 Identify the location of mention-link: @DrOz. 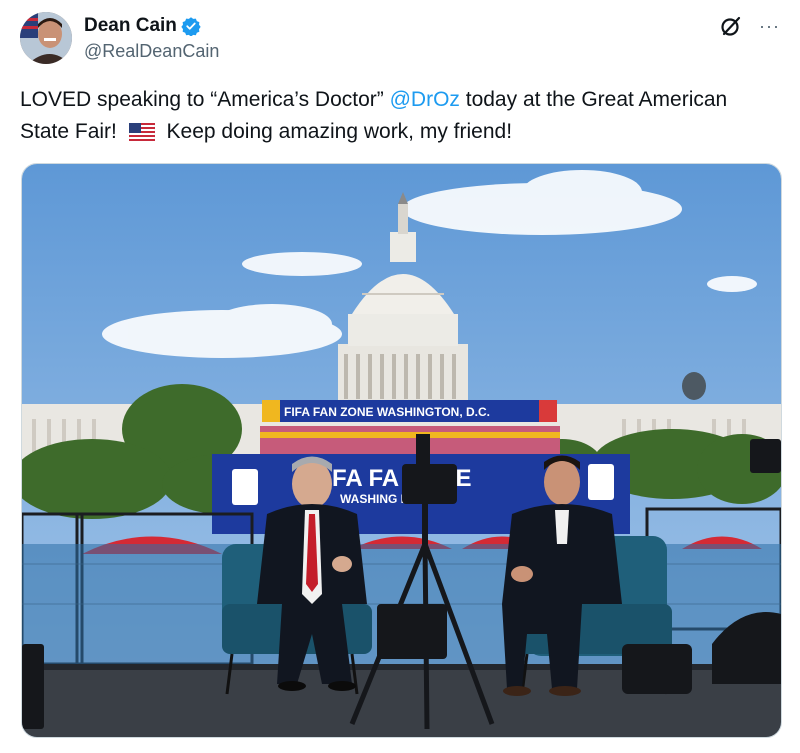
(425, 99).